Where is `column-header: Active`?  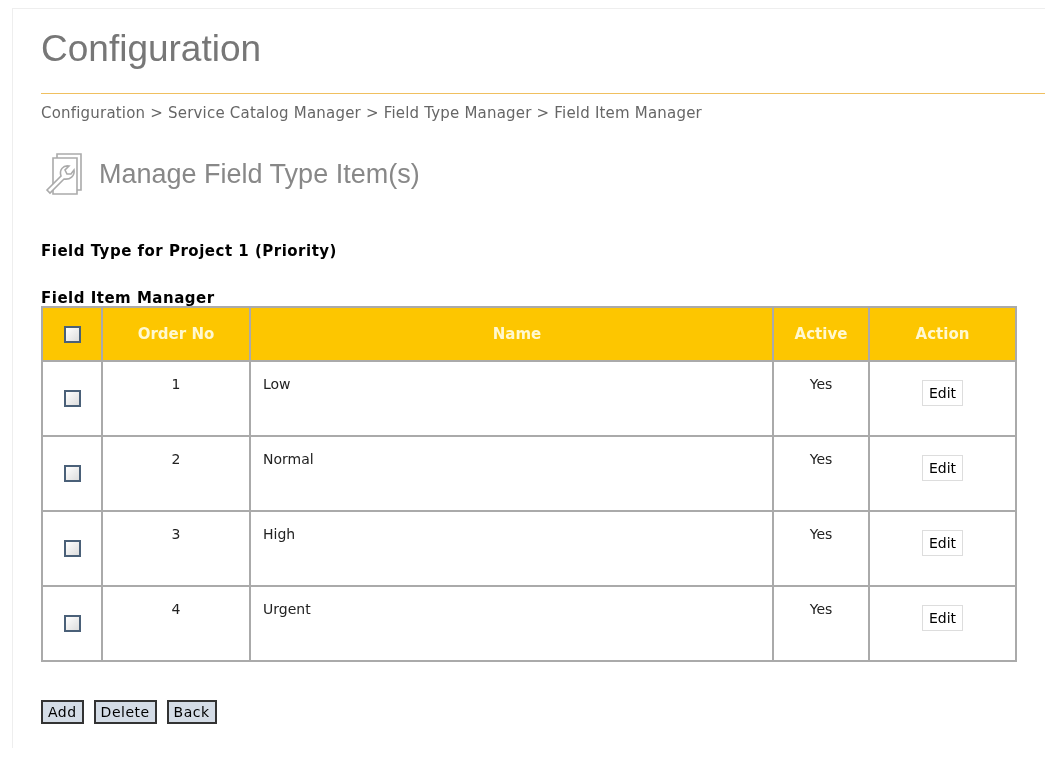 column-header: Active is located at coordinates (821, 334).